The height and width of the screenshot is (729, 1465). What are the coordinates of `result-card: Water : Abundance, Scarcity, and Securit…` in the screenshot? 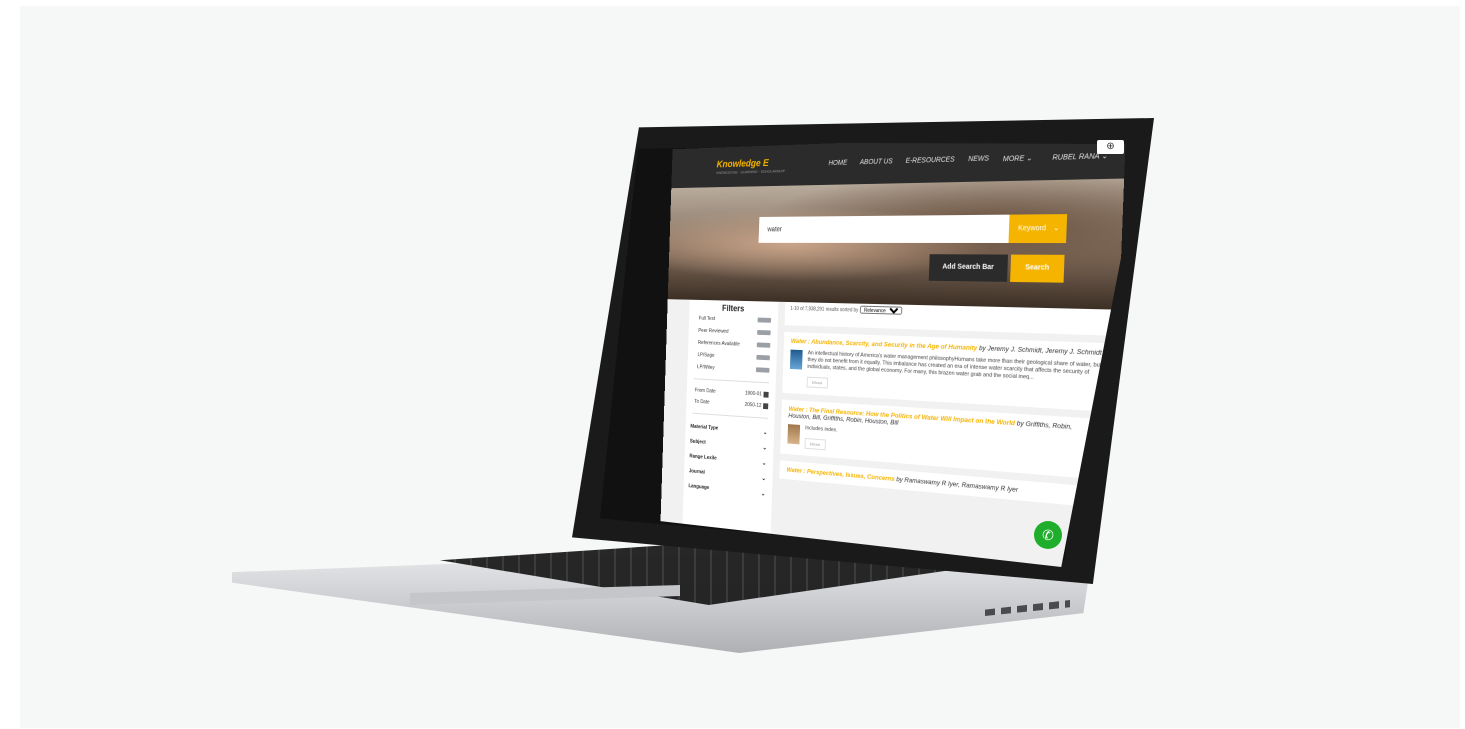 It's located at (947, 371).